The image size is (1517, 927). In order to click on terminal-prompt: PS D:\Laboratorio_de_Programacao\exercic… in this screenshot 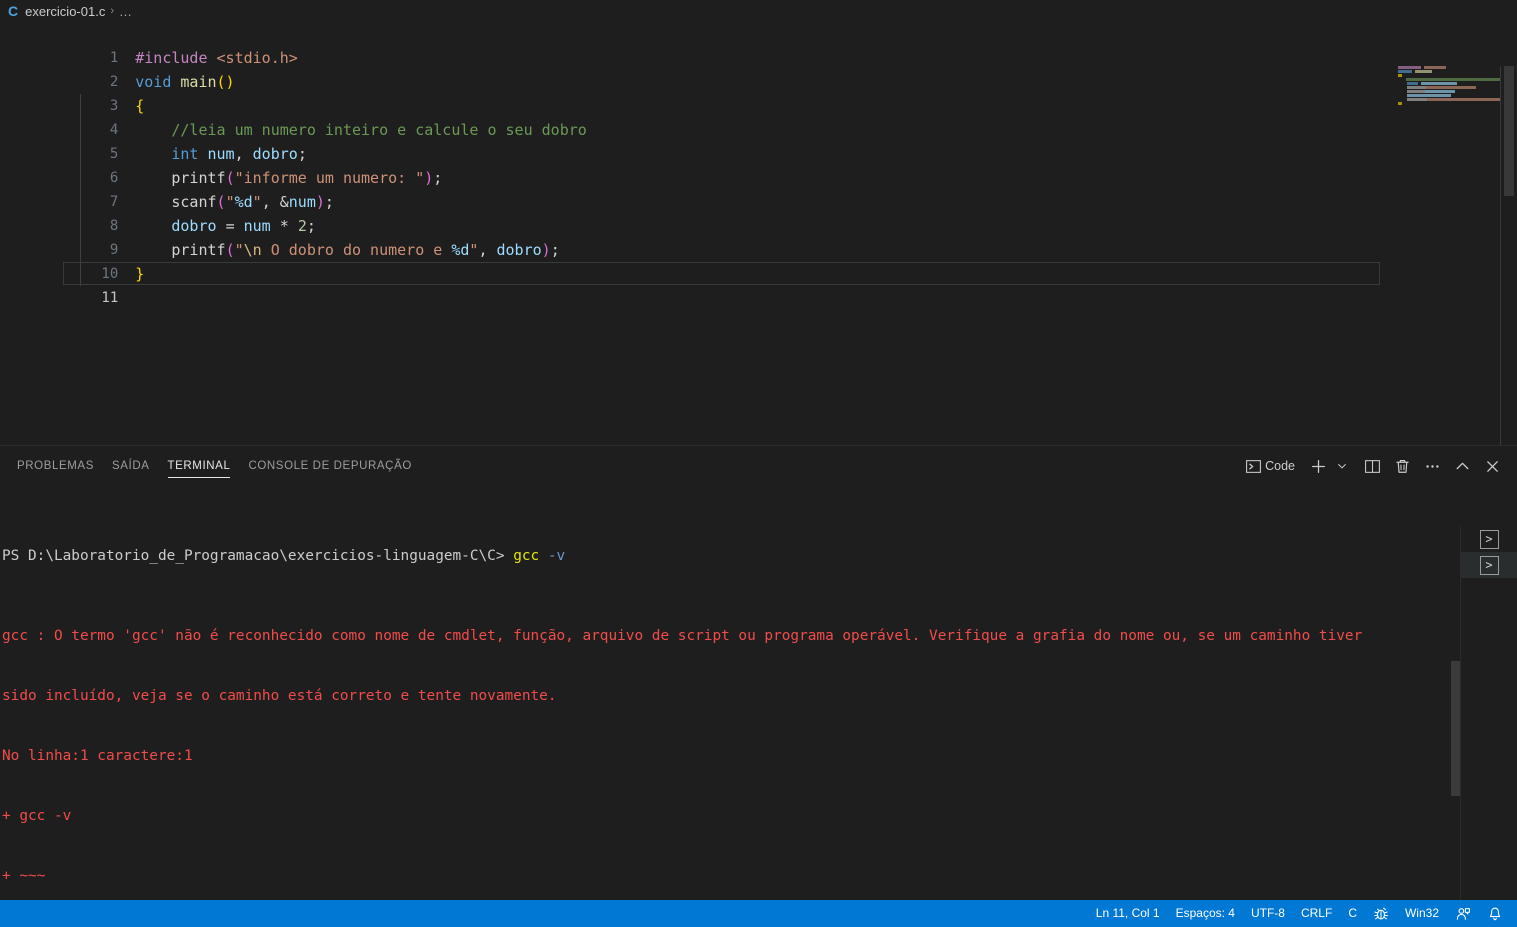, I will do `click(253, 556)`.